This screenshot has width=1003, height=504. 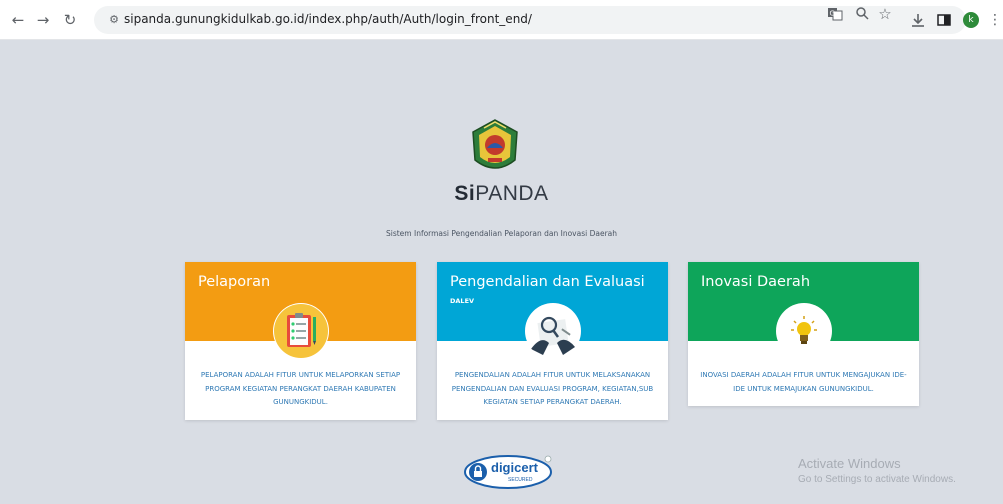 What do you see at coordinates (300, 331) in the screenshot?
I see `clipboard-checklist-icon` at bounding box center [300, 331].